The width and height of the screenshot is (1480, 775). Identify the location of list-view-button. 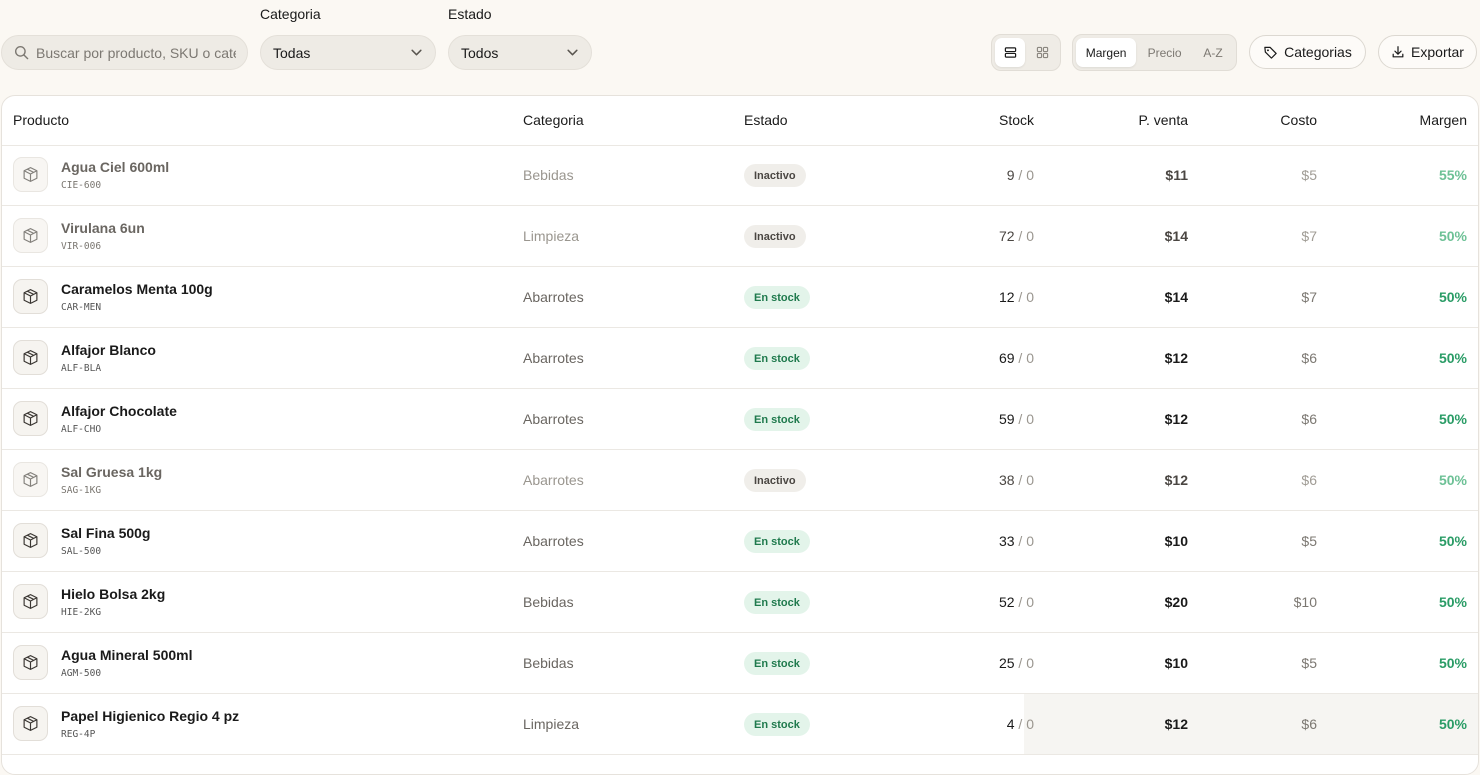
(1010, 52).